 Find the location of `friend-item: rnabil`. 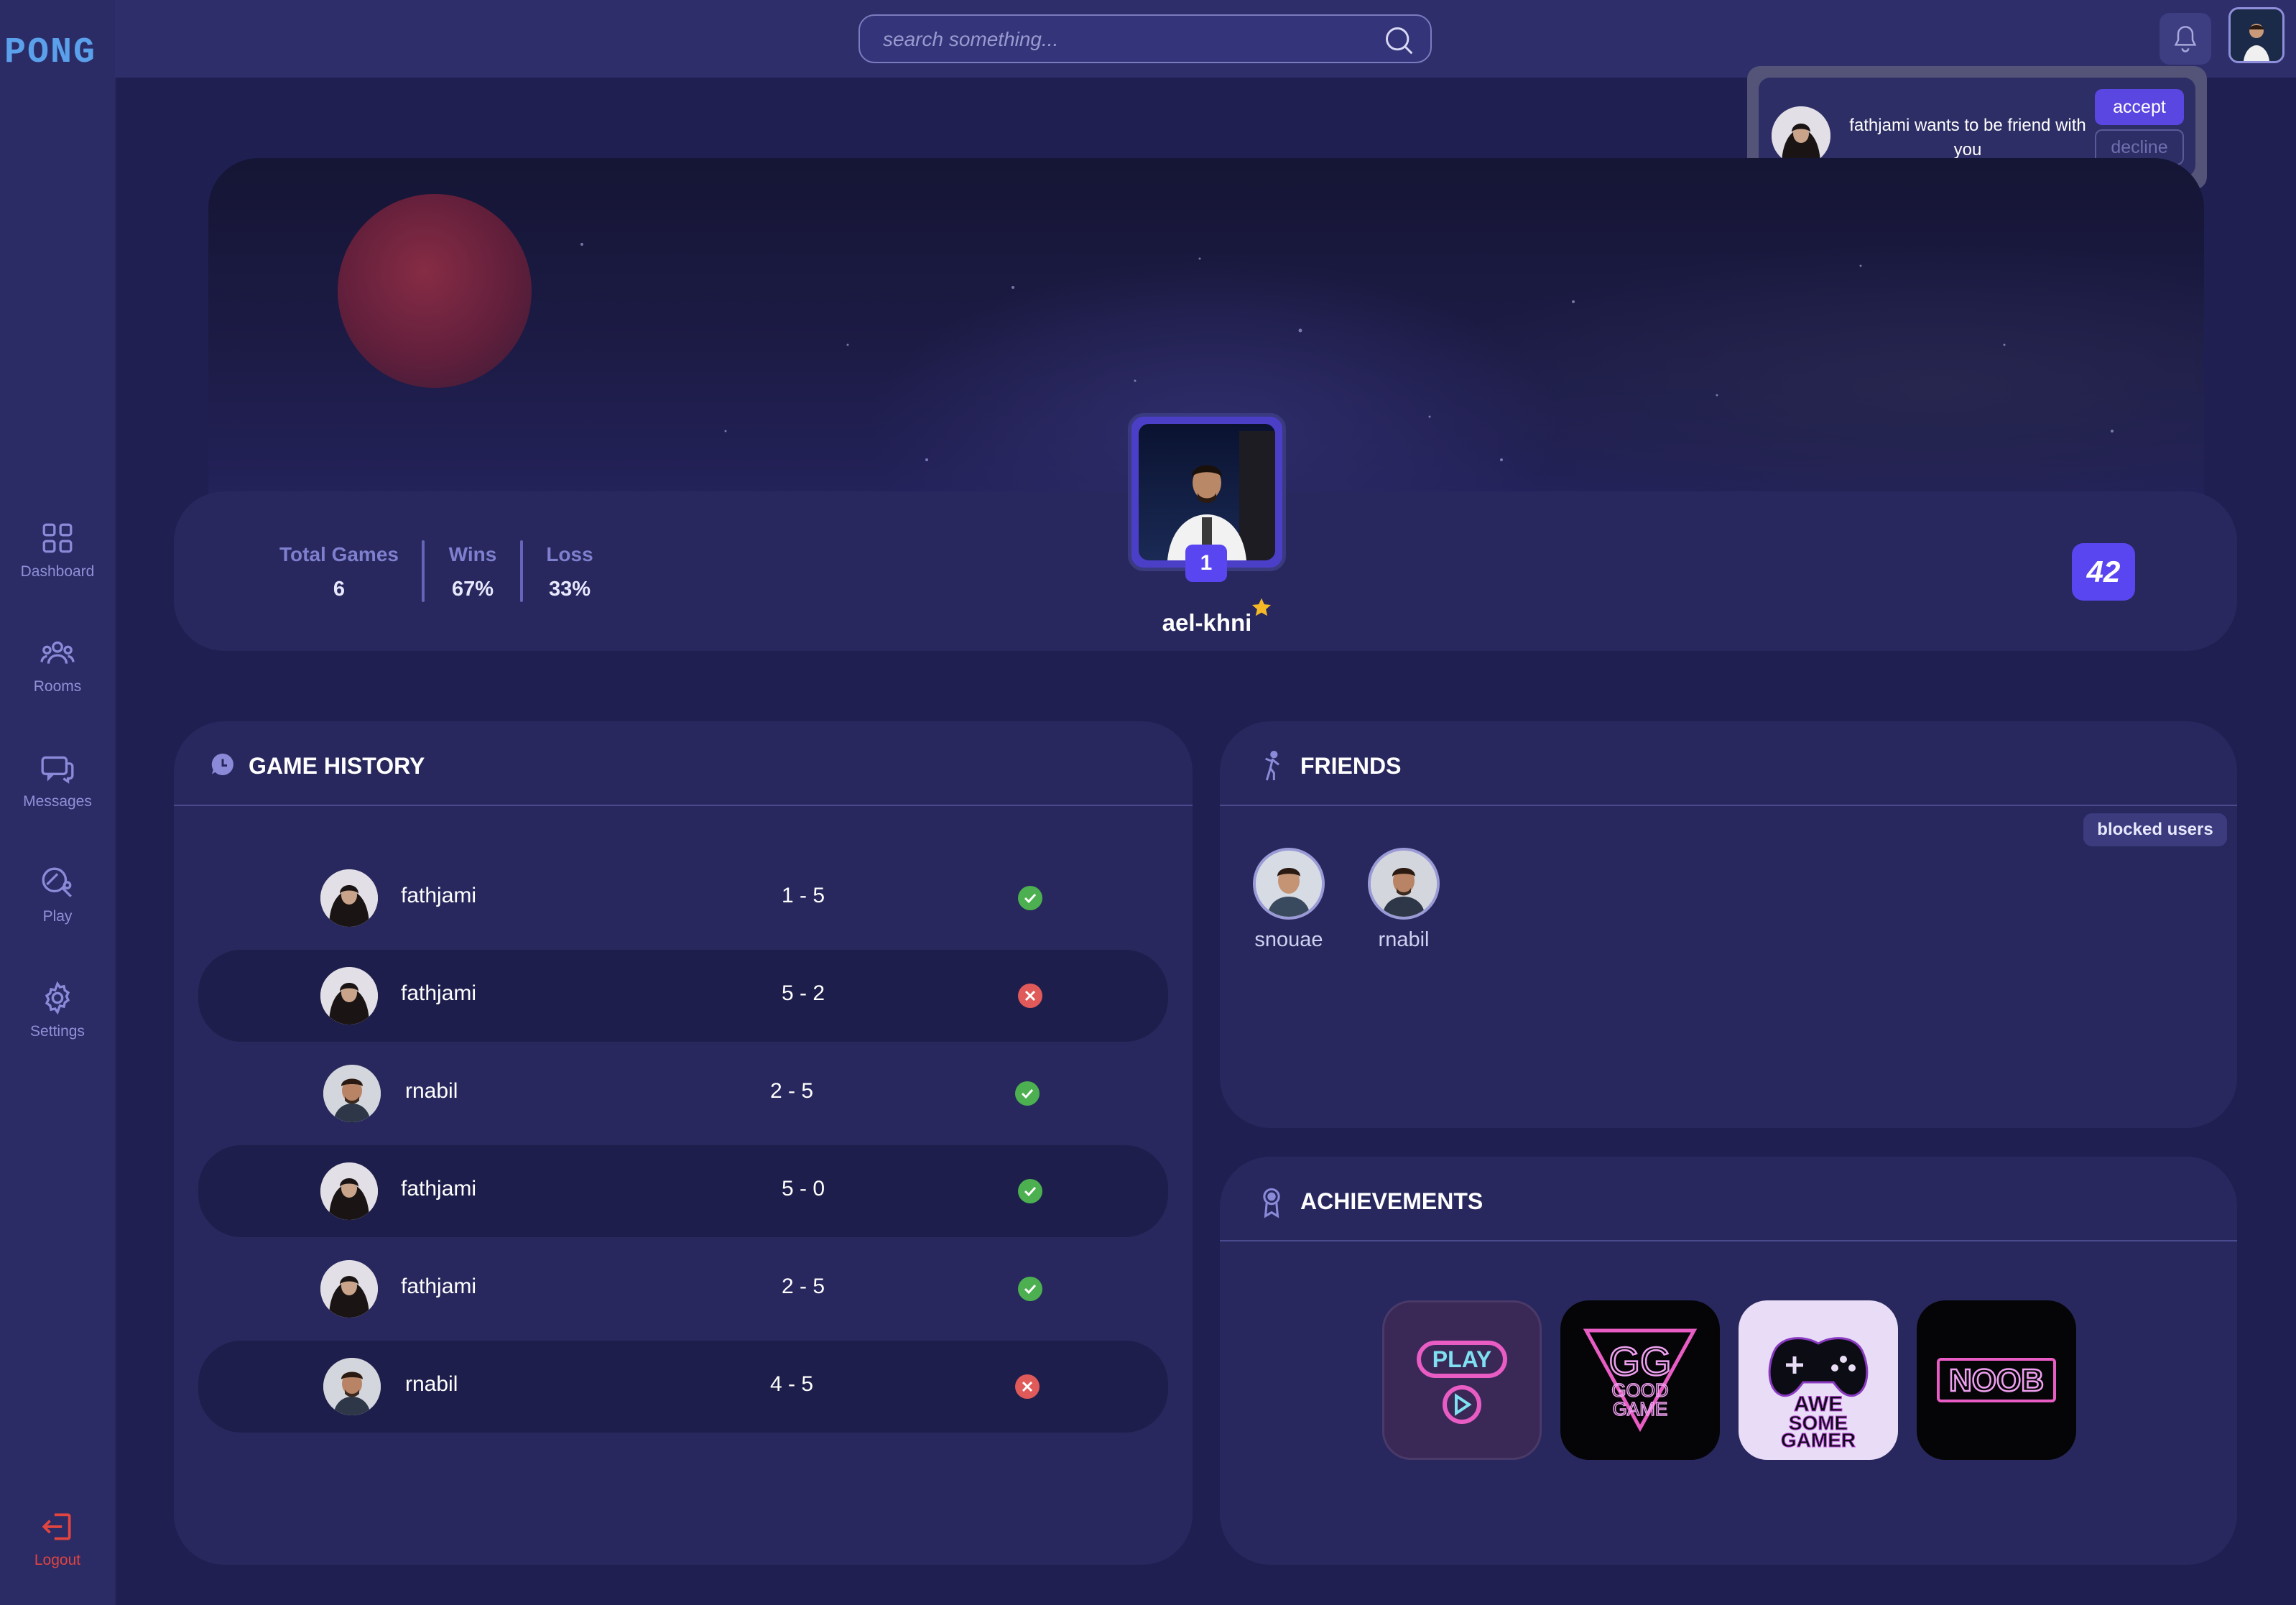

friend-item: rnabil is located at coordinates (1403, 902).